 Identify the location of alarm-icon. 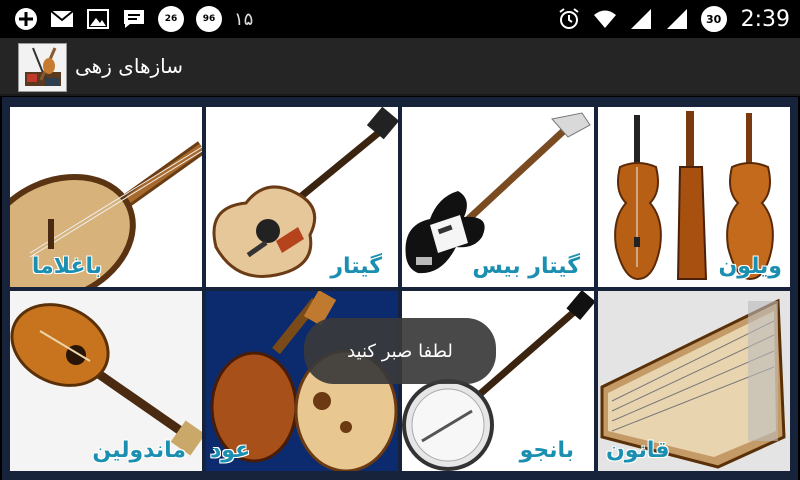
(568, 18).